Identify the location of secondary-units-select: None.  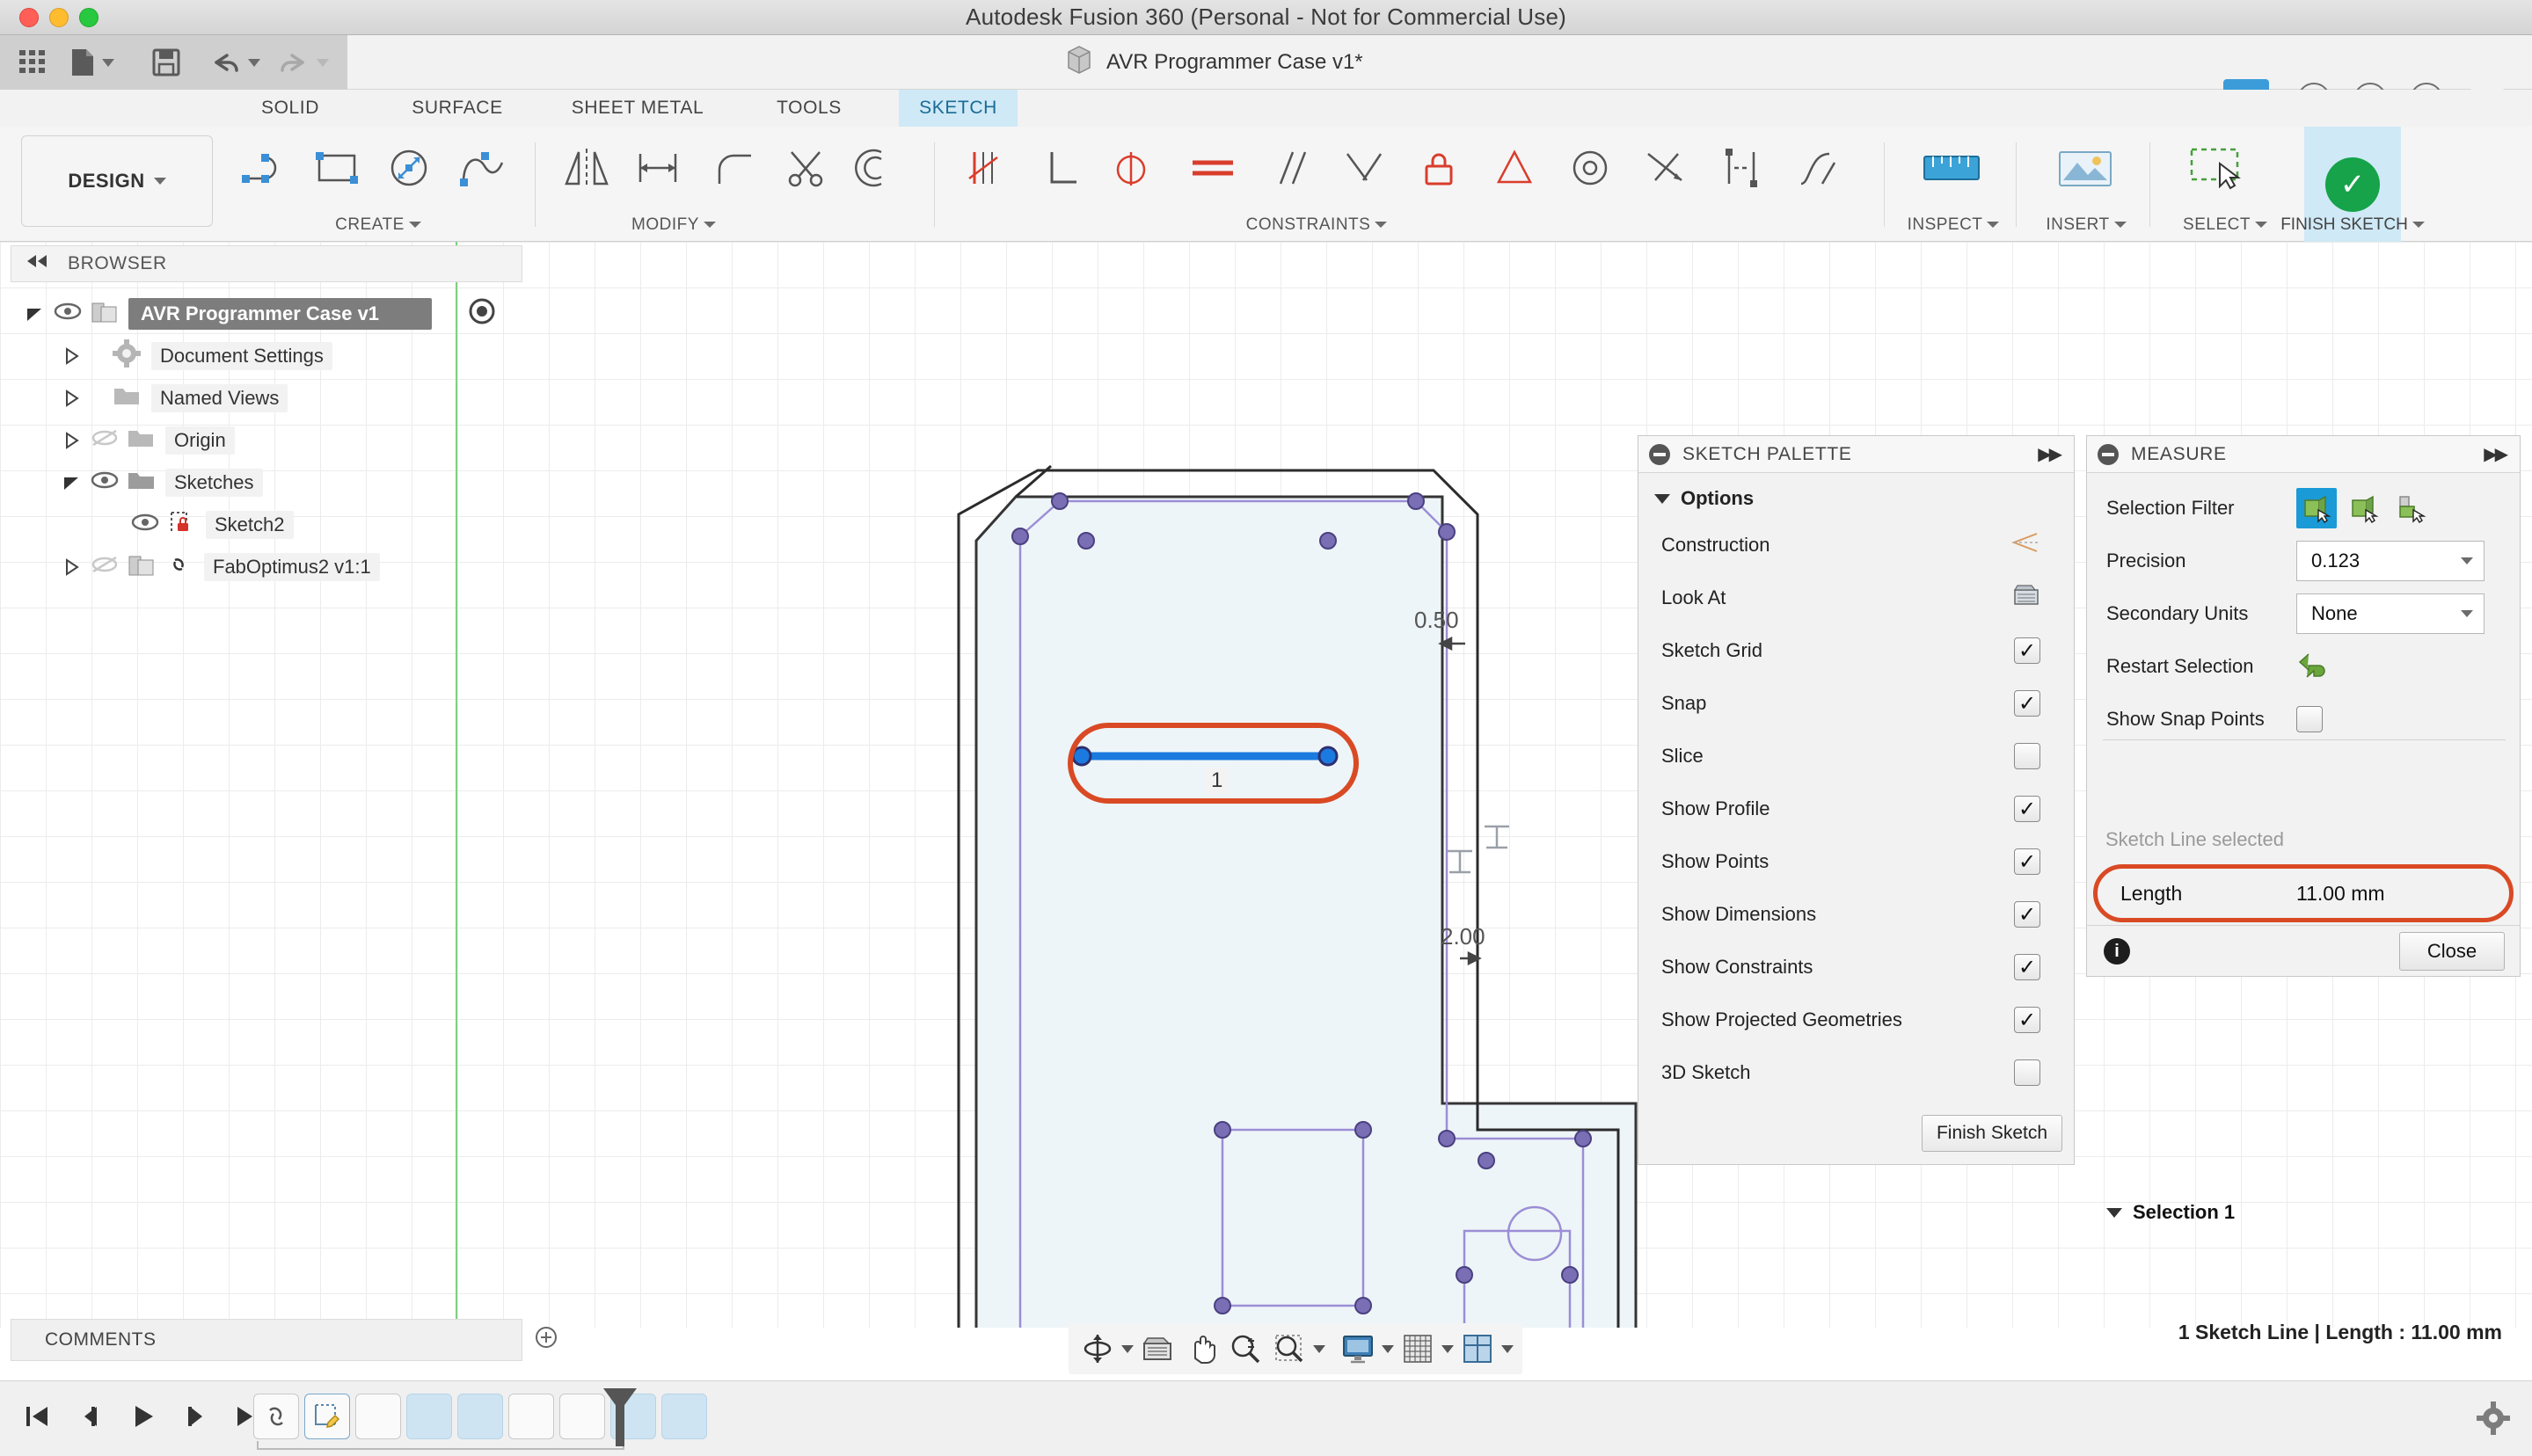
(2390, 613).